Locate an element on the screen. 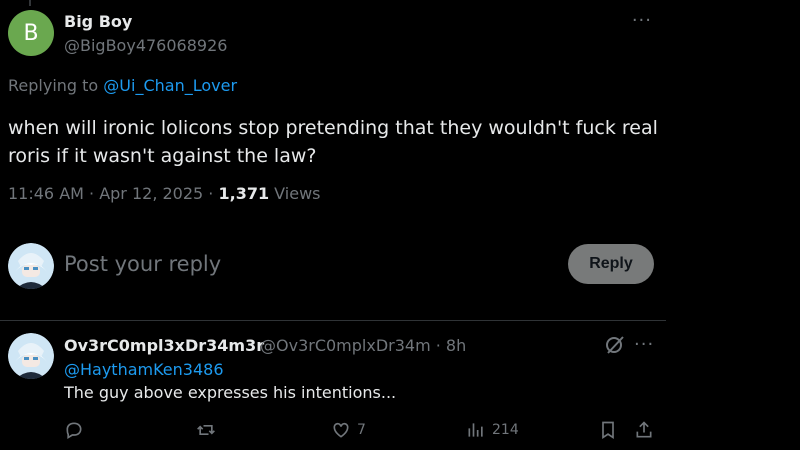  views-icon is located at coordinates (475, 430).